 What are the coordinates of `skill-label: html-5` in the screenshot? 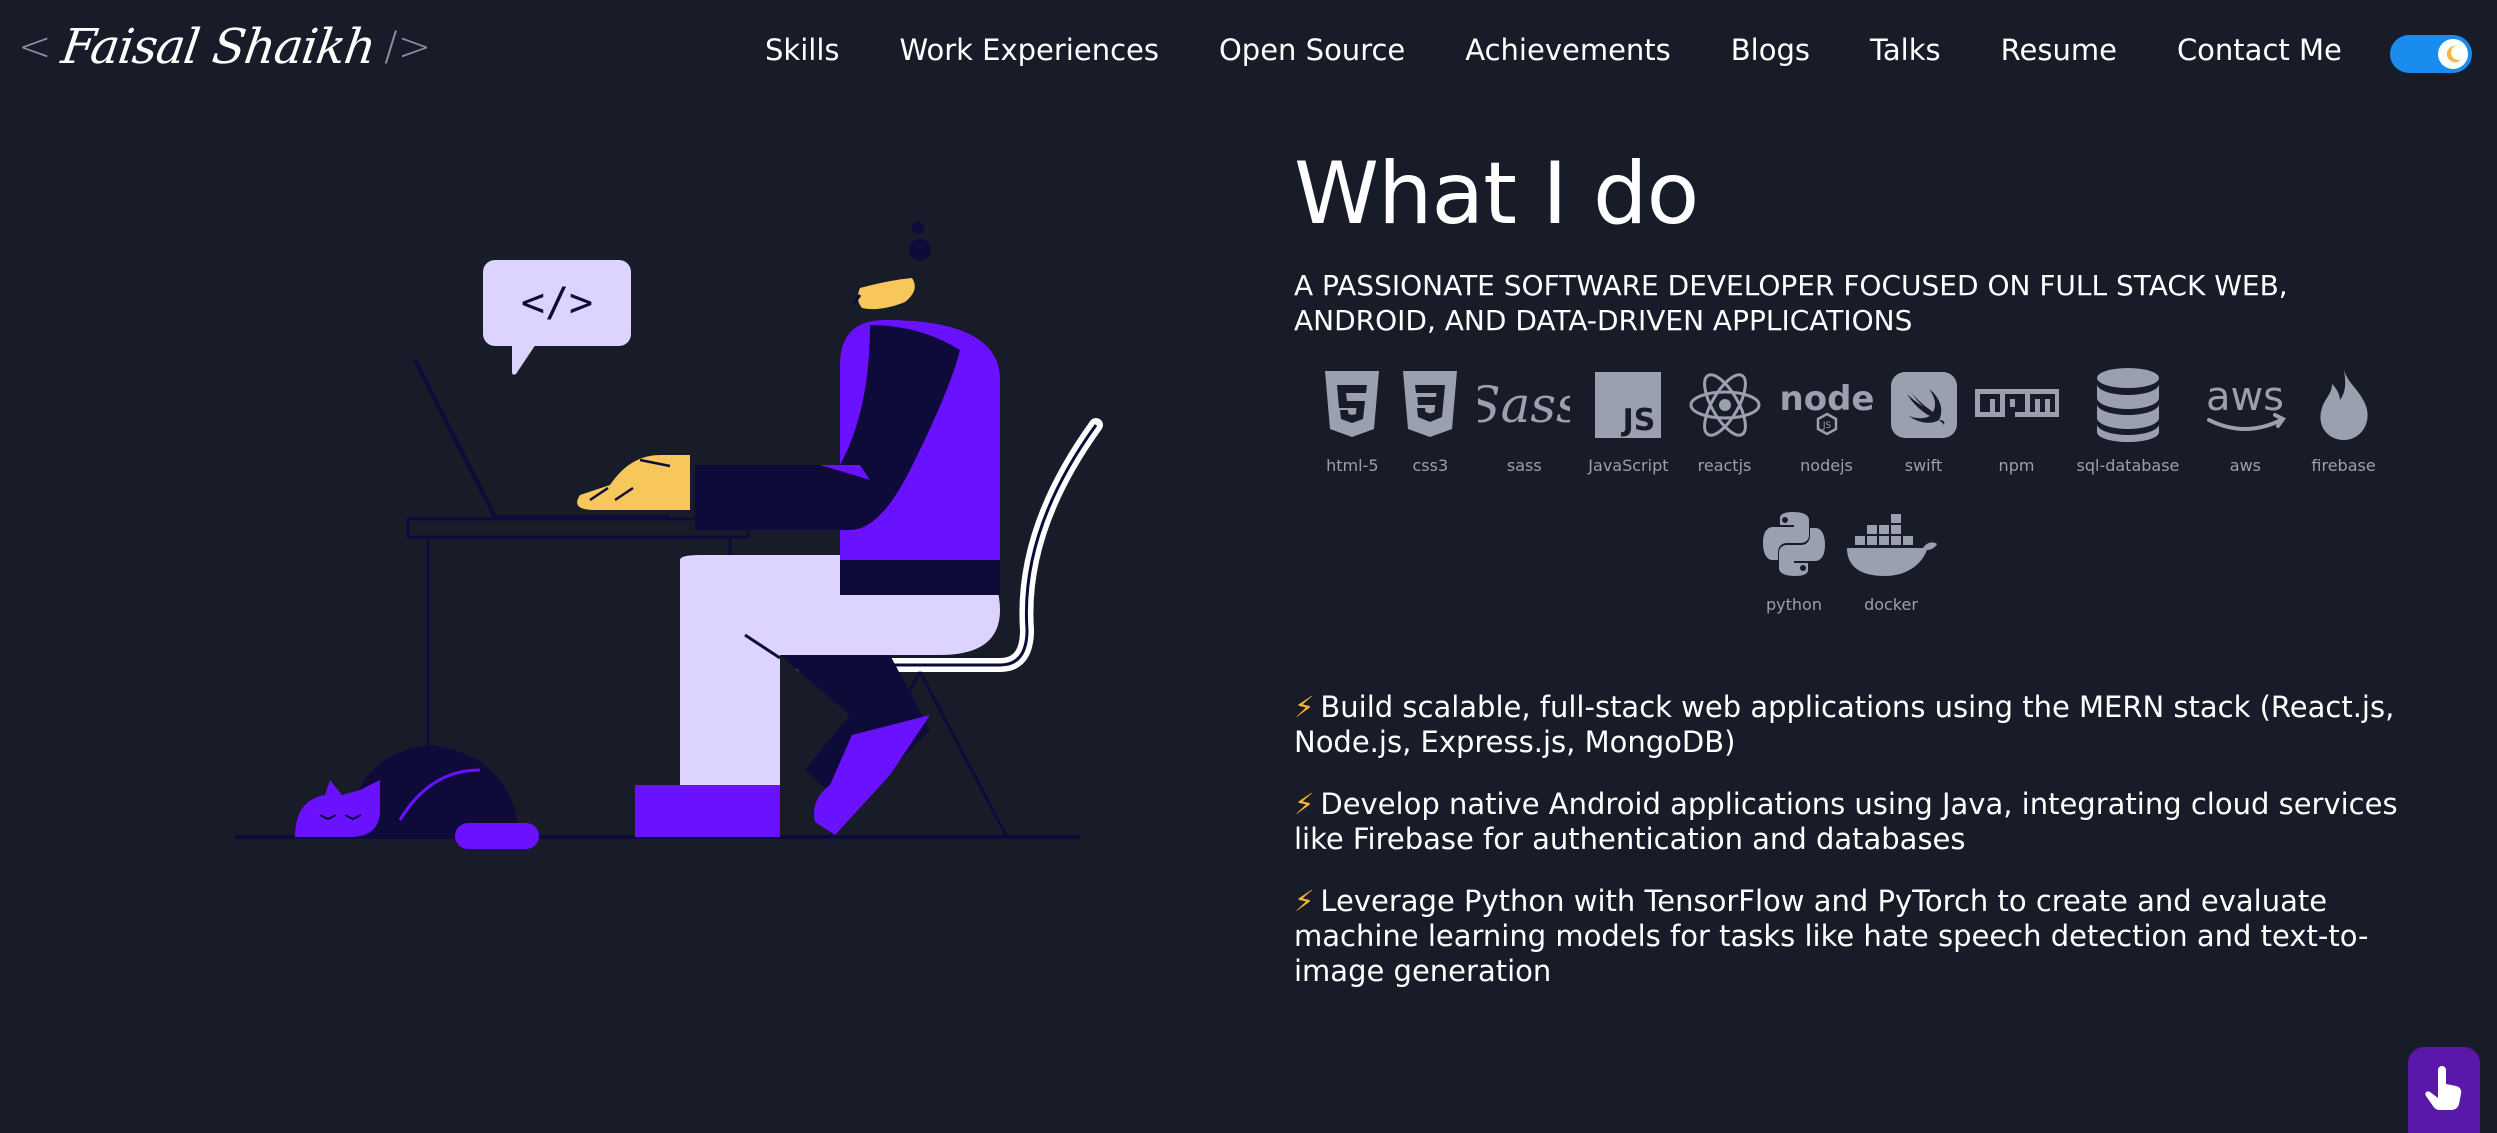 It's located at (1352, 465).